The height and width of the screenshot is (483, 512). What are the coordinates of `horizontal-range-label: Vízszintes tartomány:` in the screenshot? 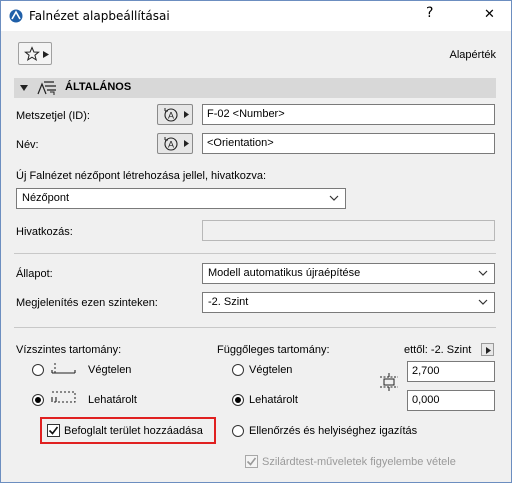 It's located at (69, 350).